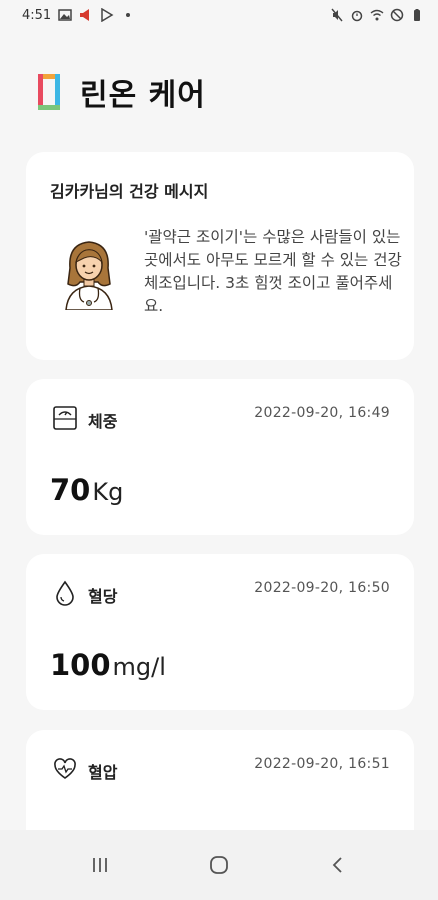 The height and width of the screenshot is (900, 438). What do you see at coordinates (337, 15) in the screenshot?
I see `mute-icon` at bounding box center [337, 15].